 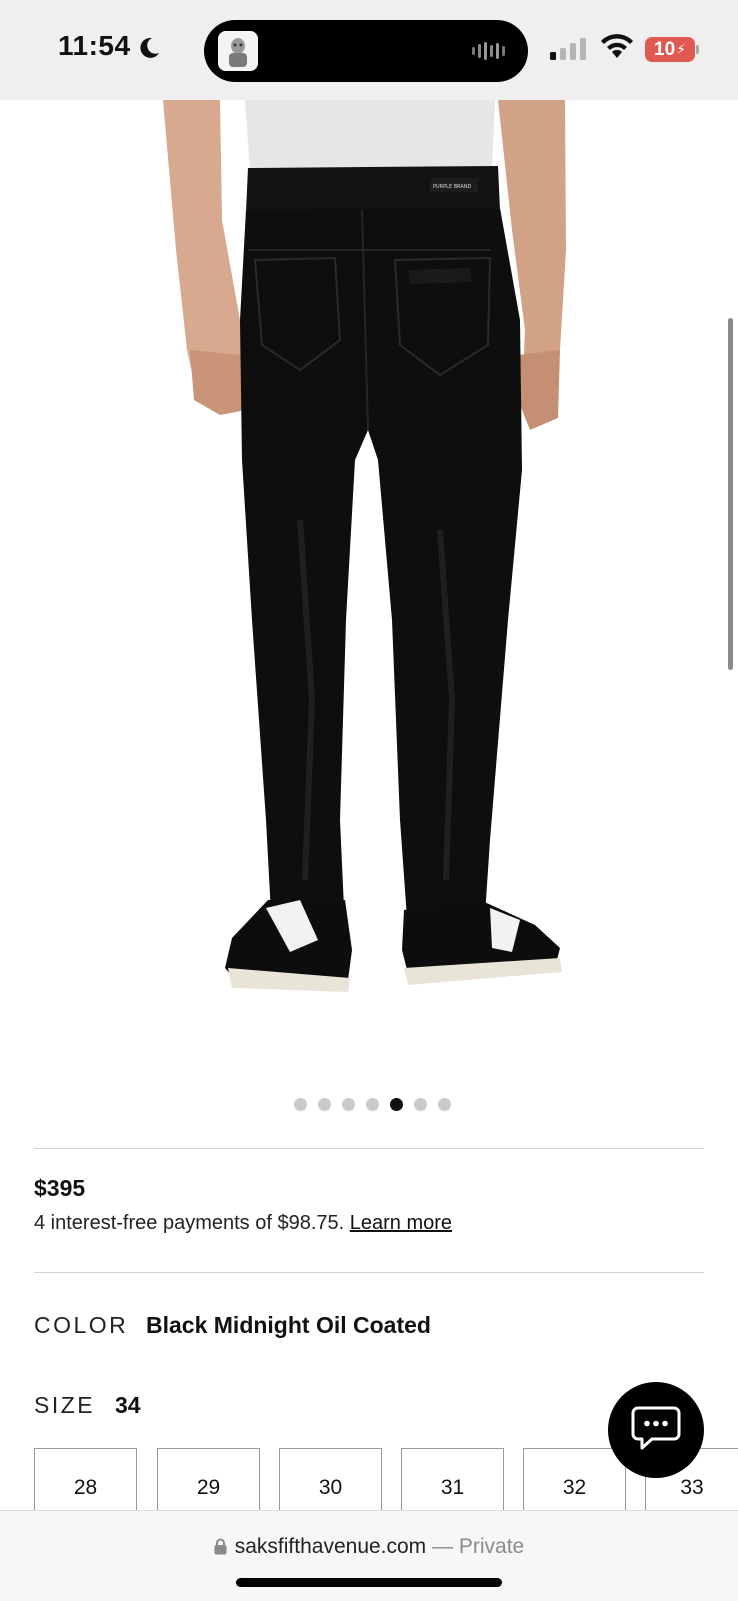 What do you see at coordinates (665, 49) in the screenshot?
I see `battery-level: 10` at bounding box center [665, 49].